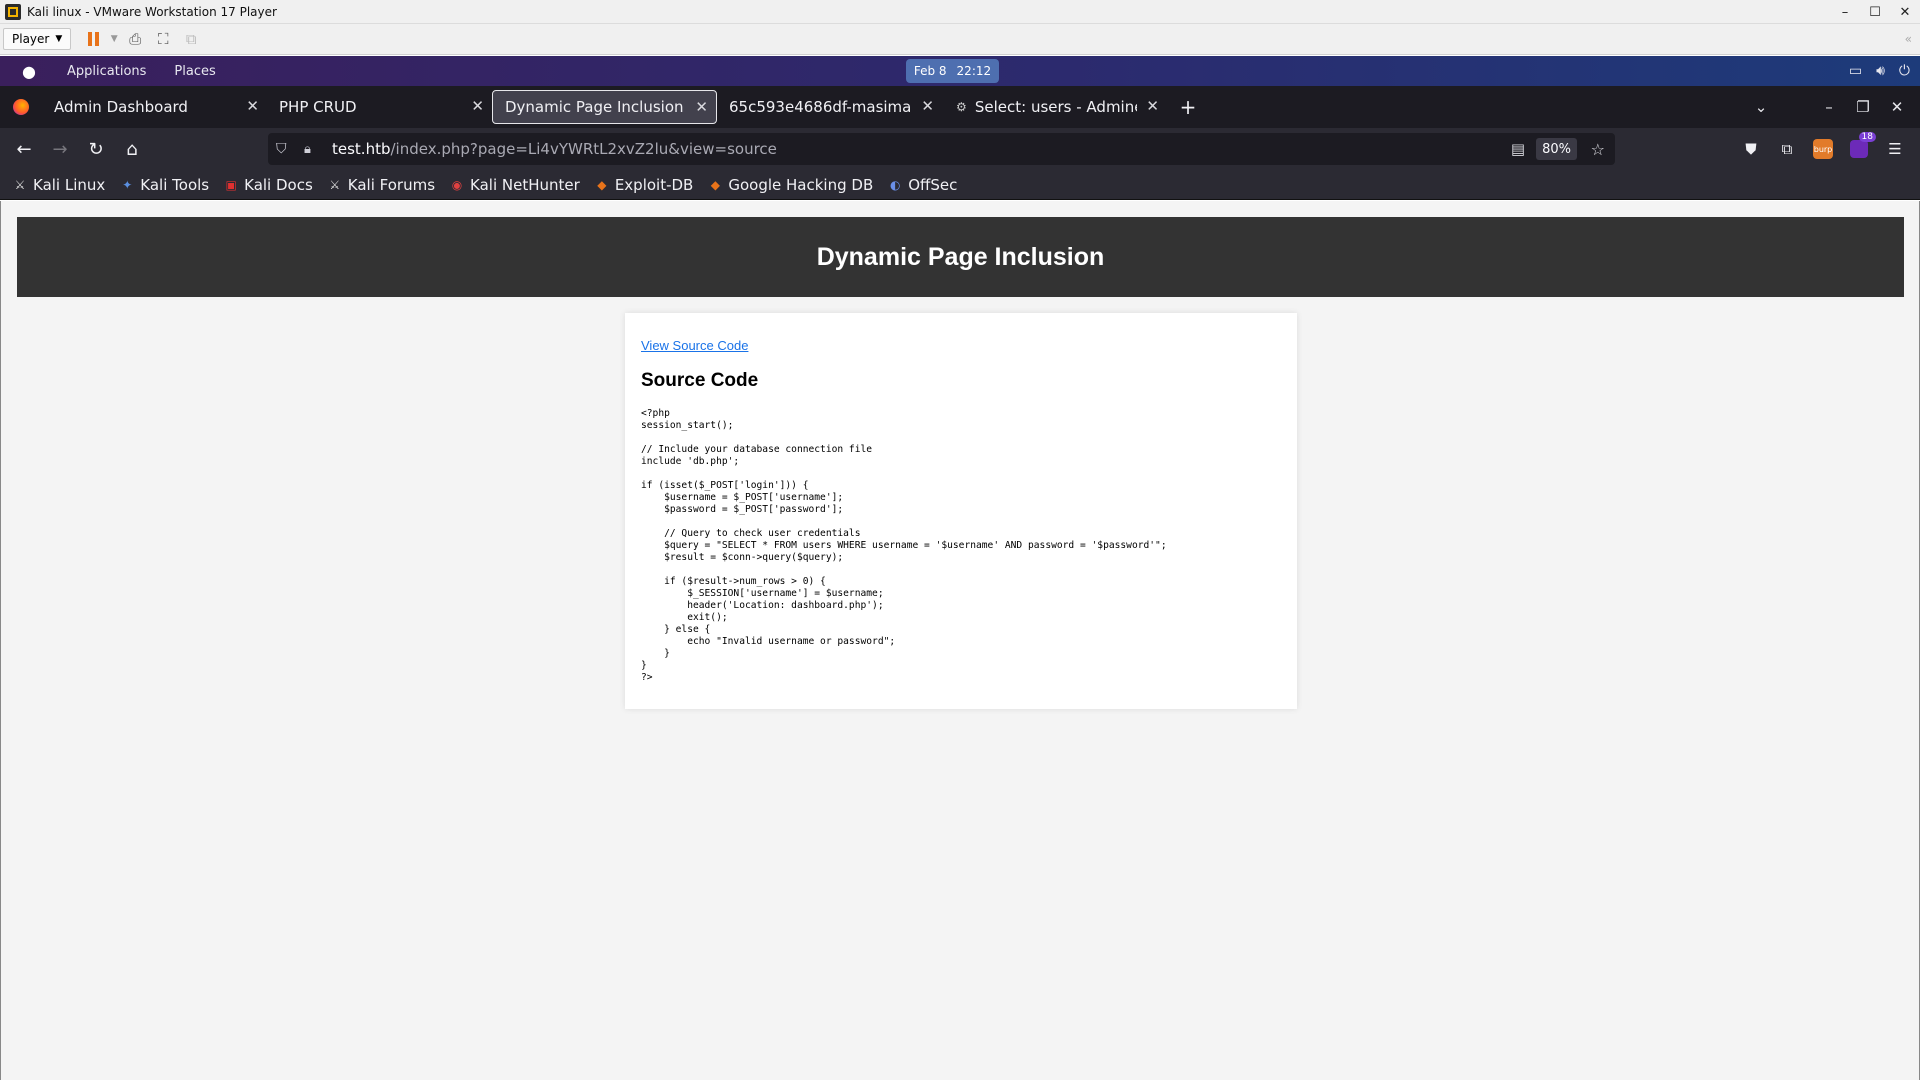  Describe the element at coordinates (930, 71) in the screenshot. I see `clock-date: Feb 8` at that location.